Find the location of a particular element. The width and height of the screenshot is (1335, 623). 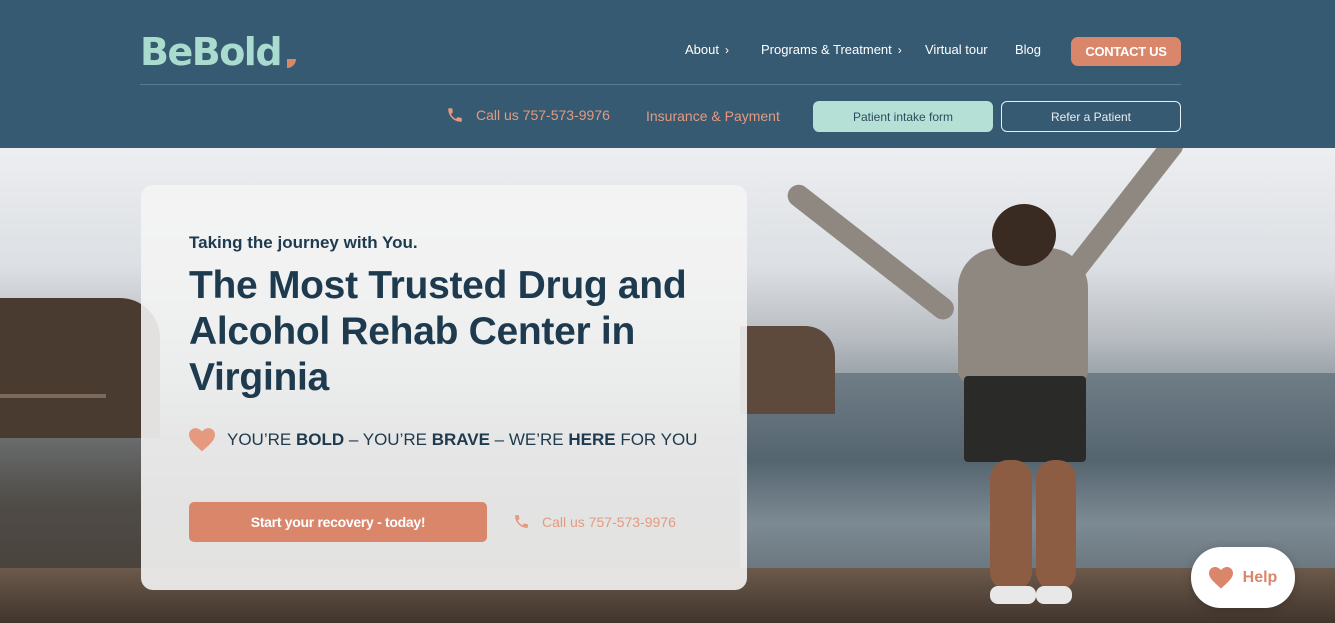

hero-fence is located at coordinates (53, 396).